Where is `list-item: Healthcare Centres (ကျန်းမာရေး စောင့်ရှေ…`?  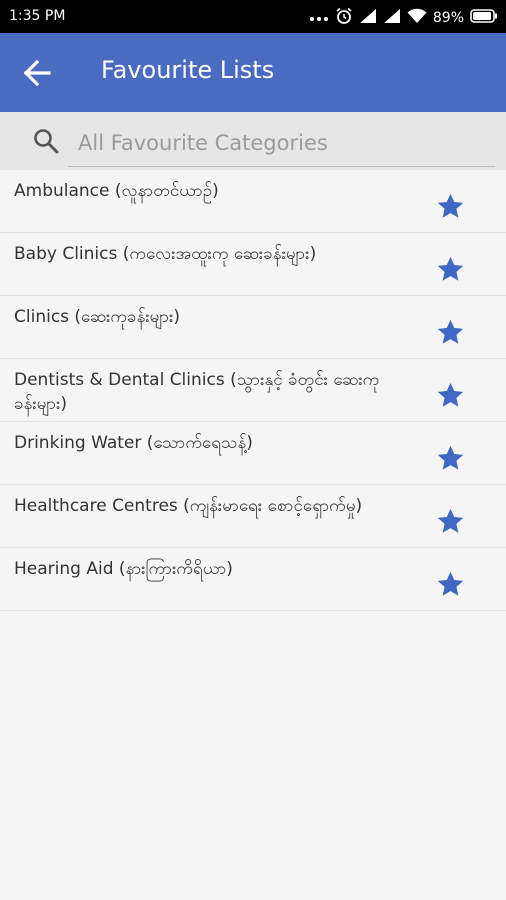
list-item: Healthcare Centres (ကျန်းမာရေး စောင့်ရှေ… is located at coordinates (253, 516).